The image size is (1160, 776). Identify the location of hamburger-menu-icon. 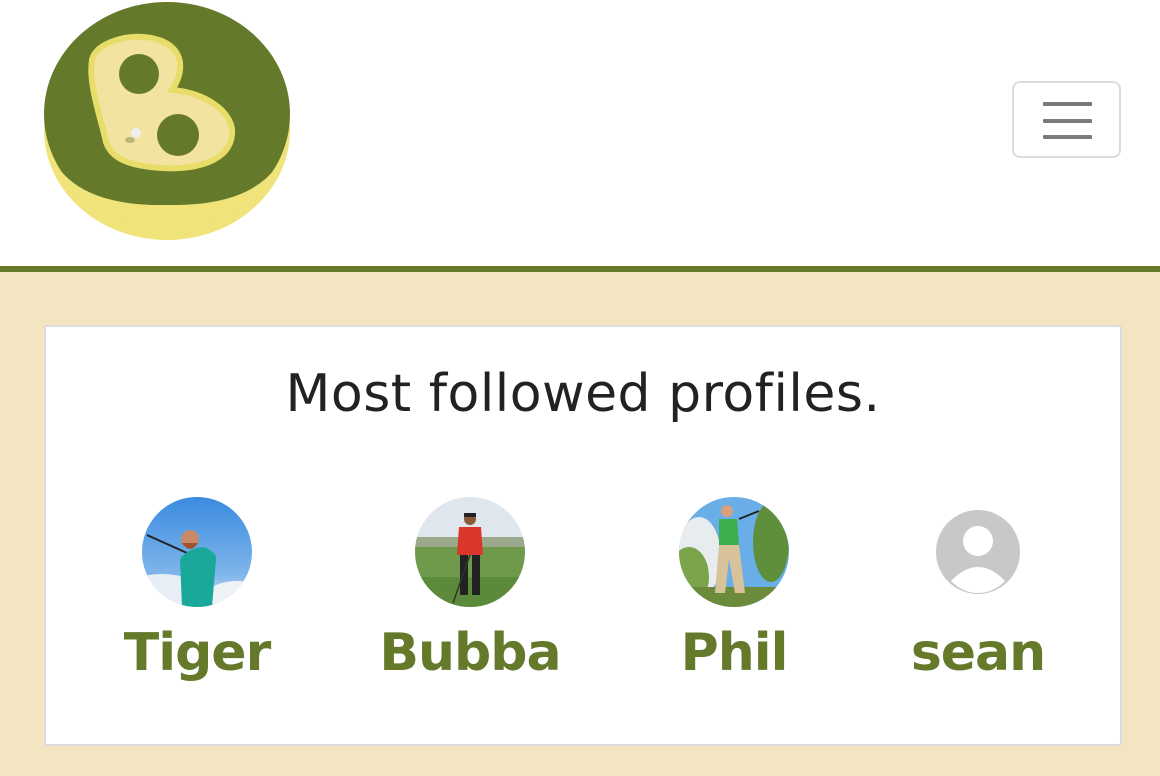
(1067, 104).